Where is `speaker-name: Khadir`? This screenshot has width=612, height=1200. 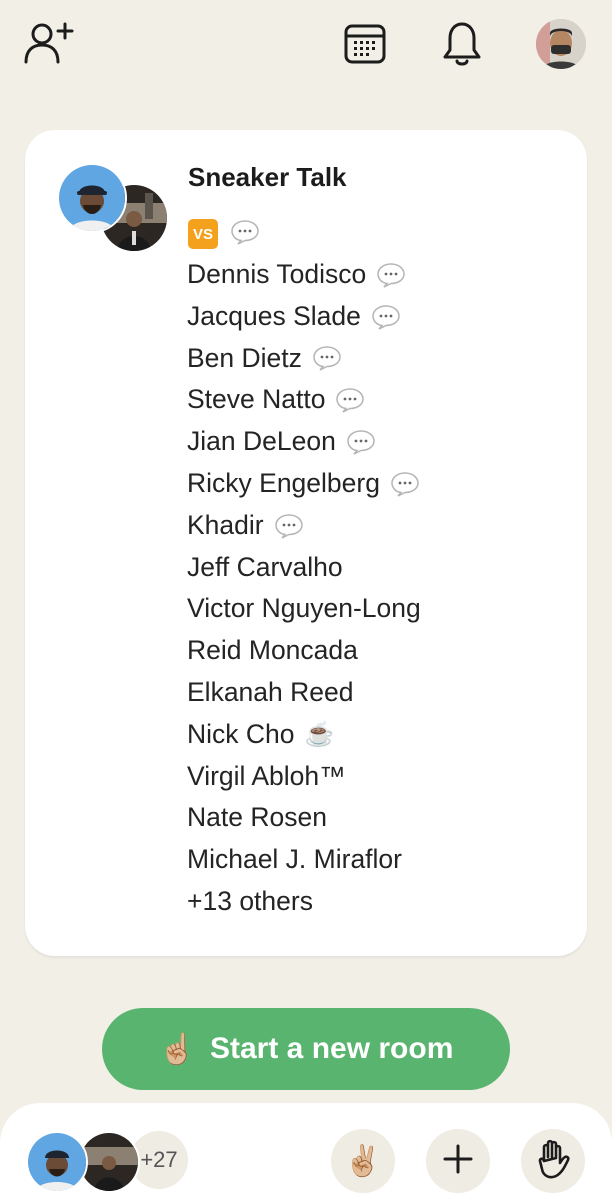
speaker-name: Khadir is located at coordinates (225, 524).